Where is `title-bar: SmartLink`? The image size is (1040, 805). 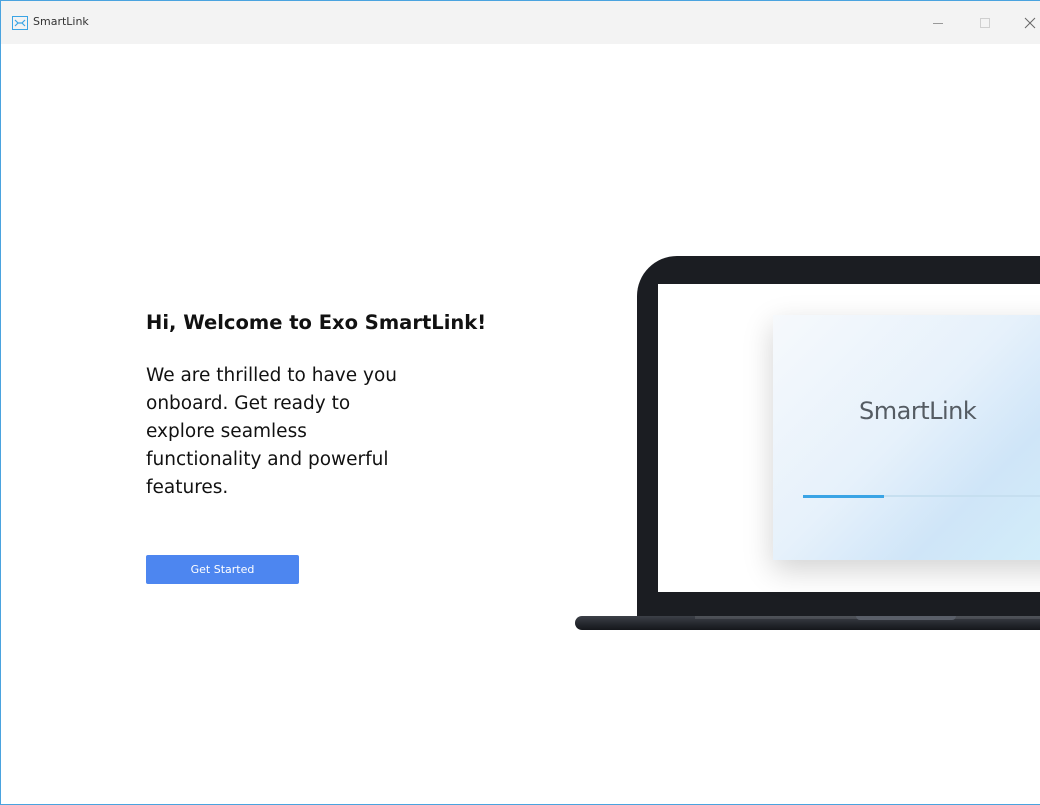
title-bar: SmartLink is located at coordinates (520, 22).